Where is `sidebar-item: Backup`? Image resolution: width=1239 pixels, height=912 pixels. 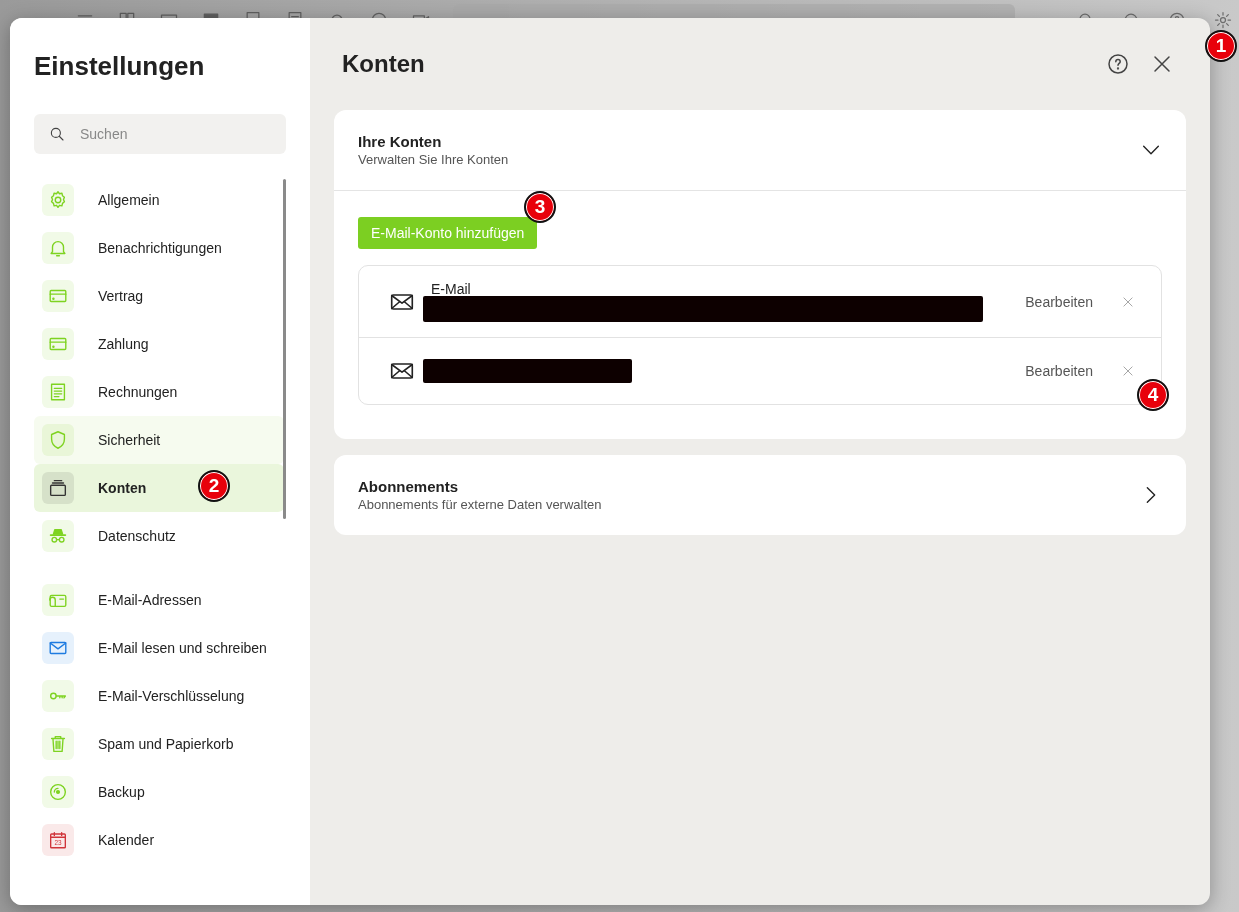 sidebar-item: Backup is located at coordinates (159, 792).